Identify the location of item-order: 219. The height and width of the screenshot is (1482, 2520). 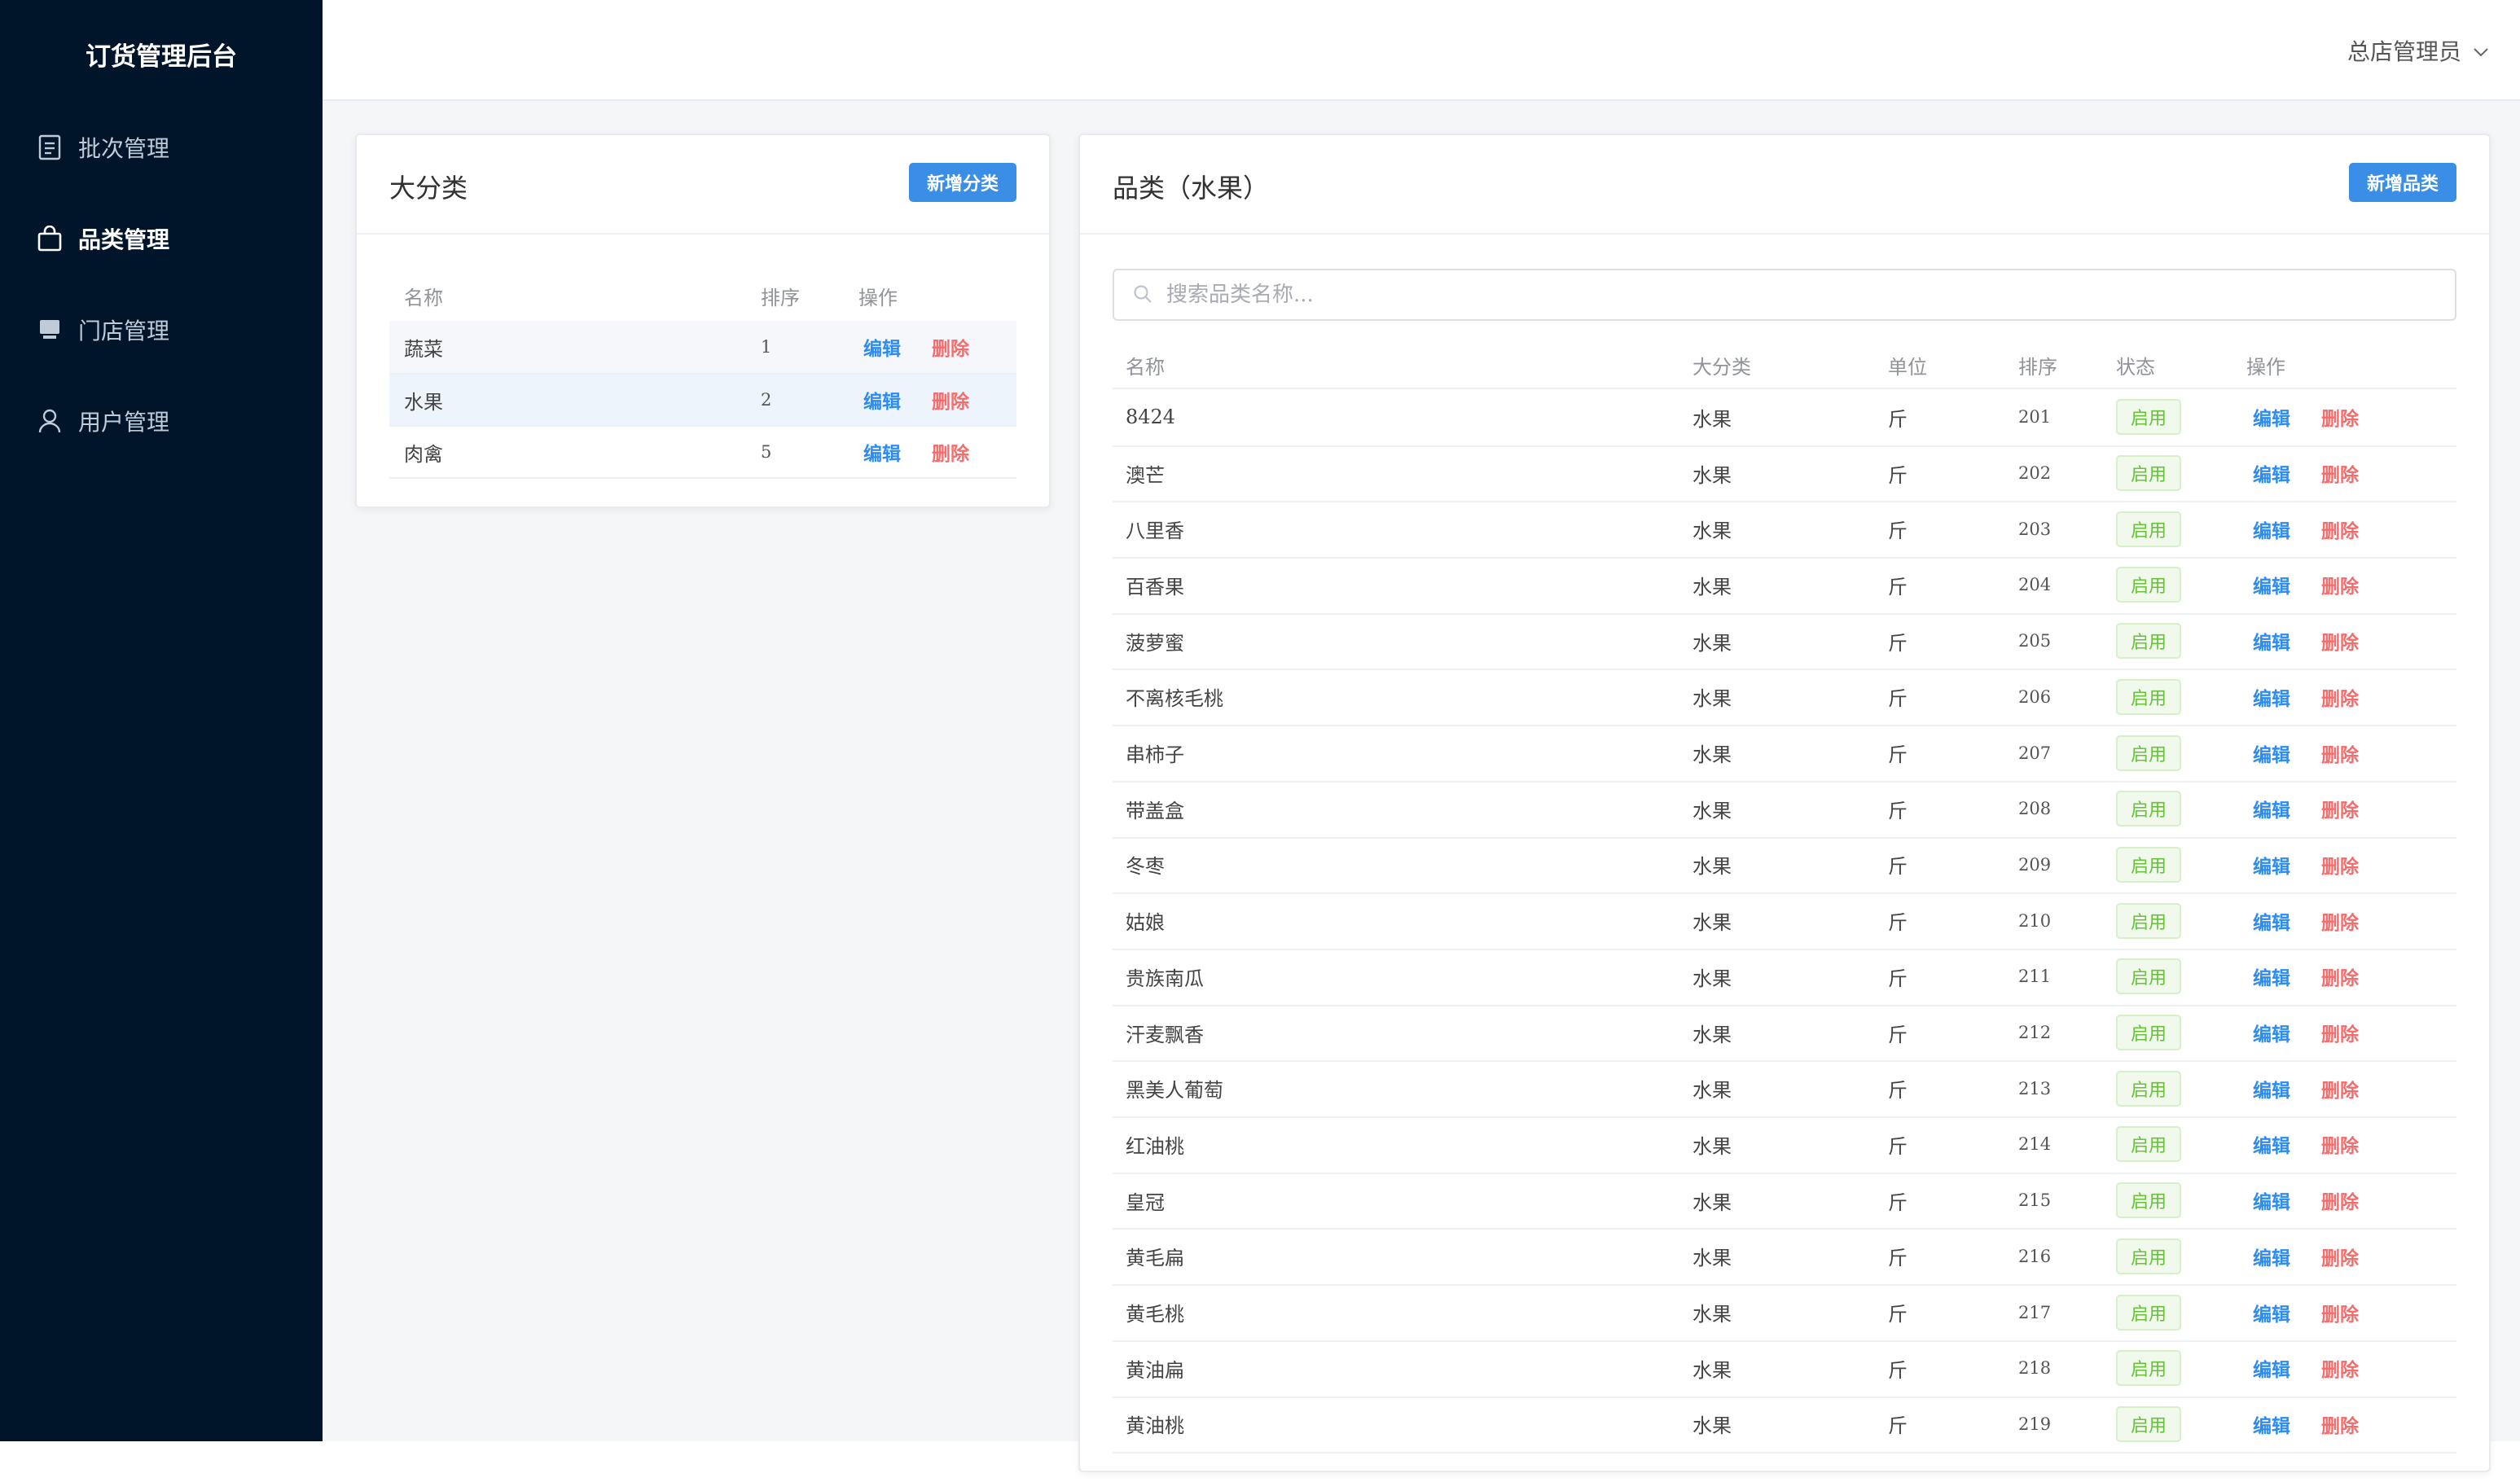
(2035, 1424).